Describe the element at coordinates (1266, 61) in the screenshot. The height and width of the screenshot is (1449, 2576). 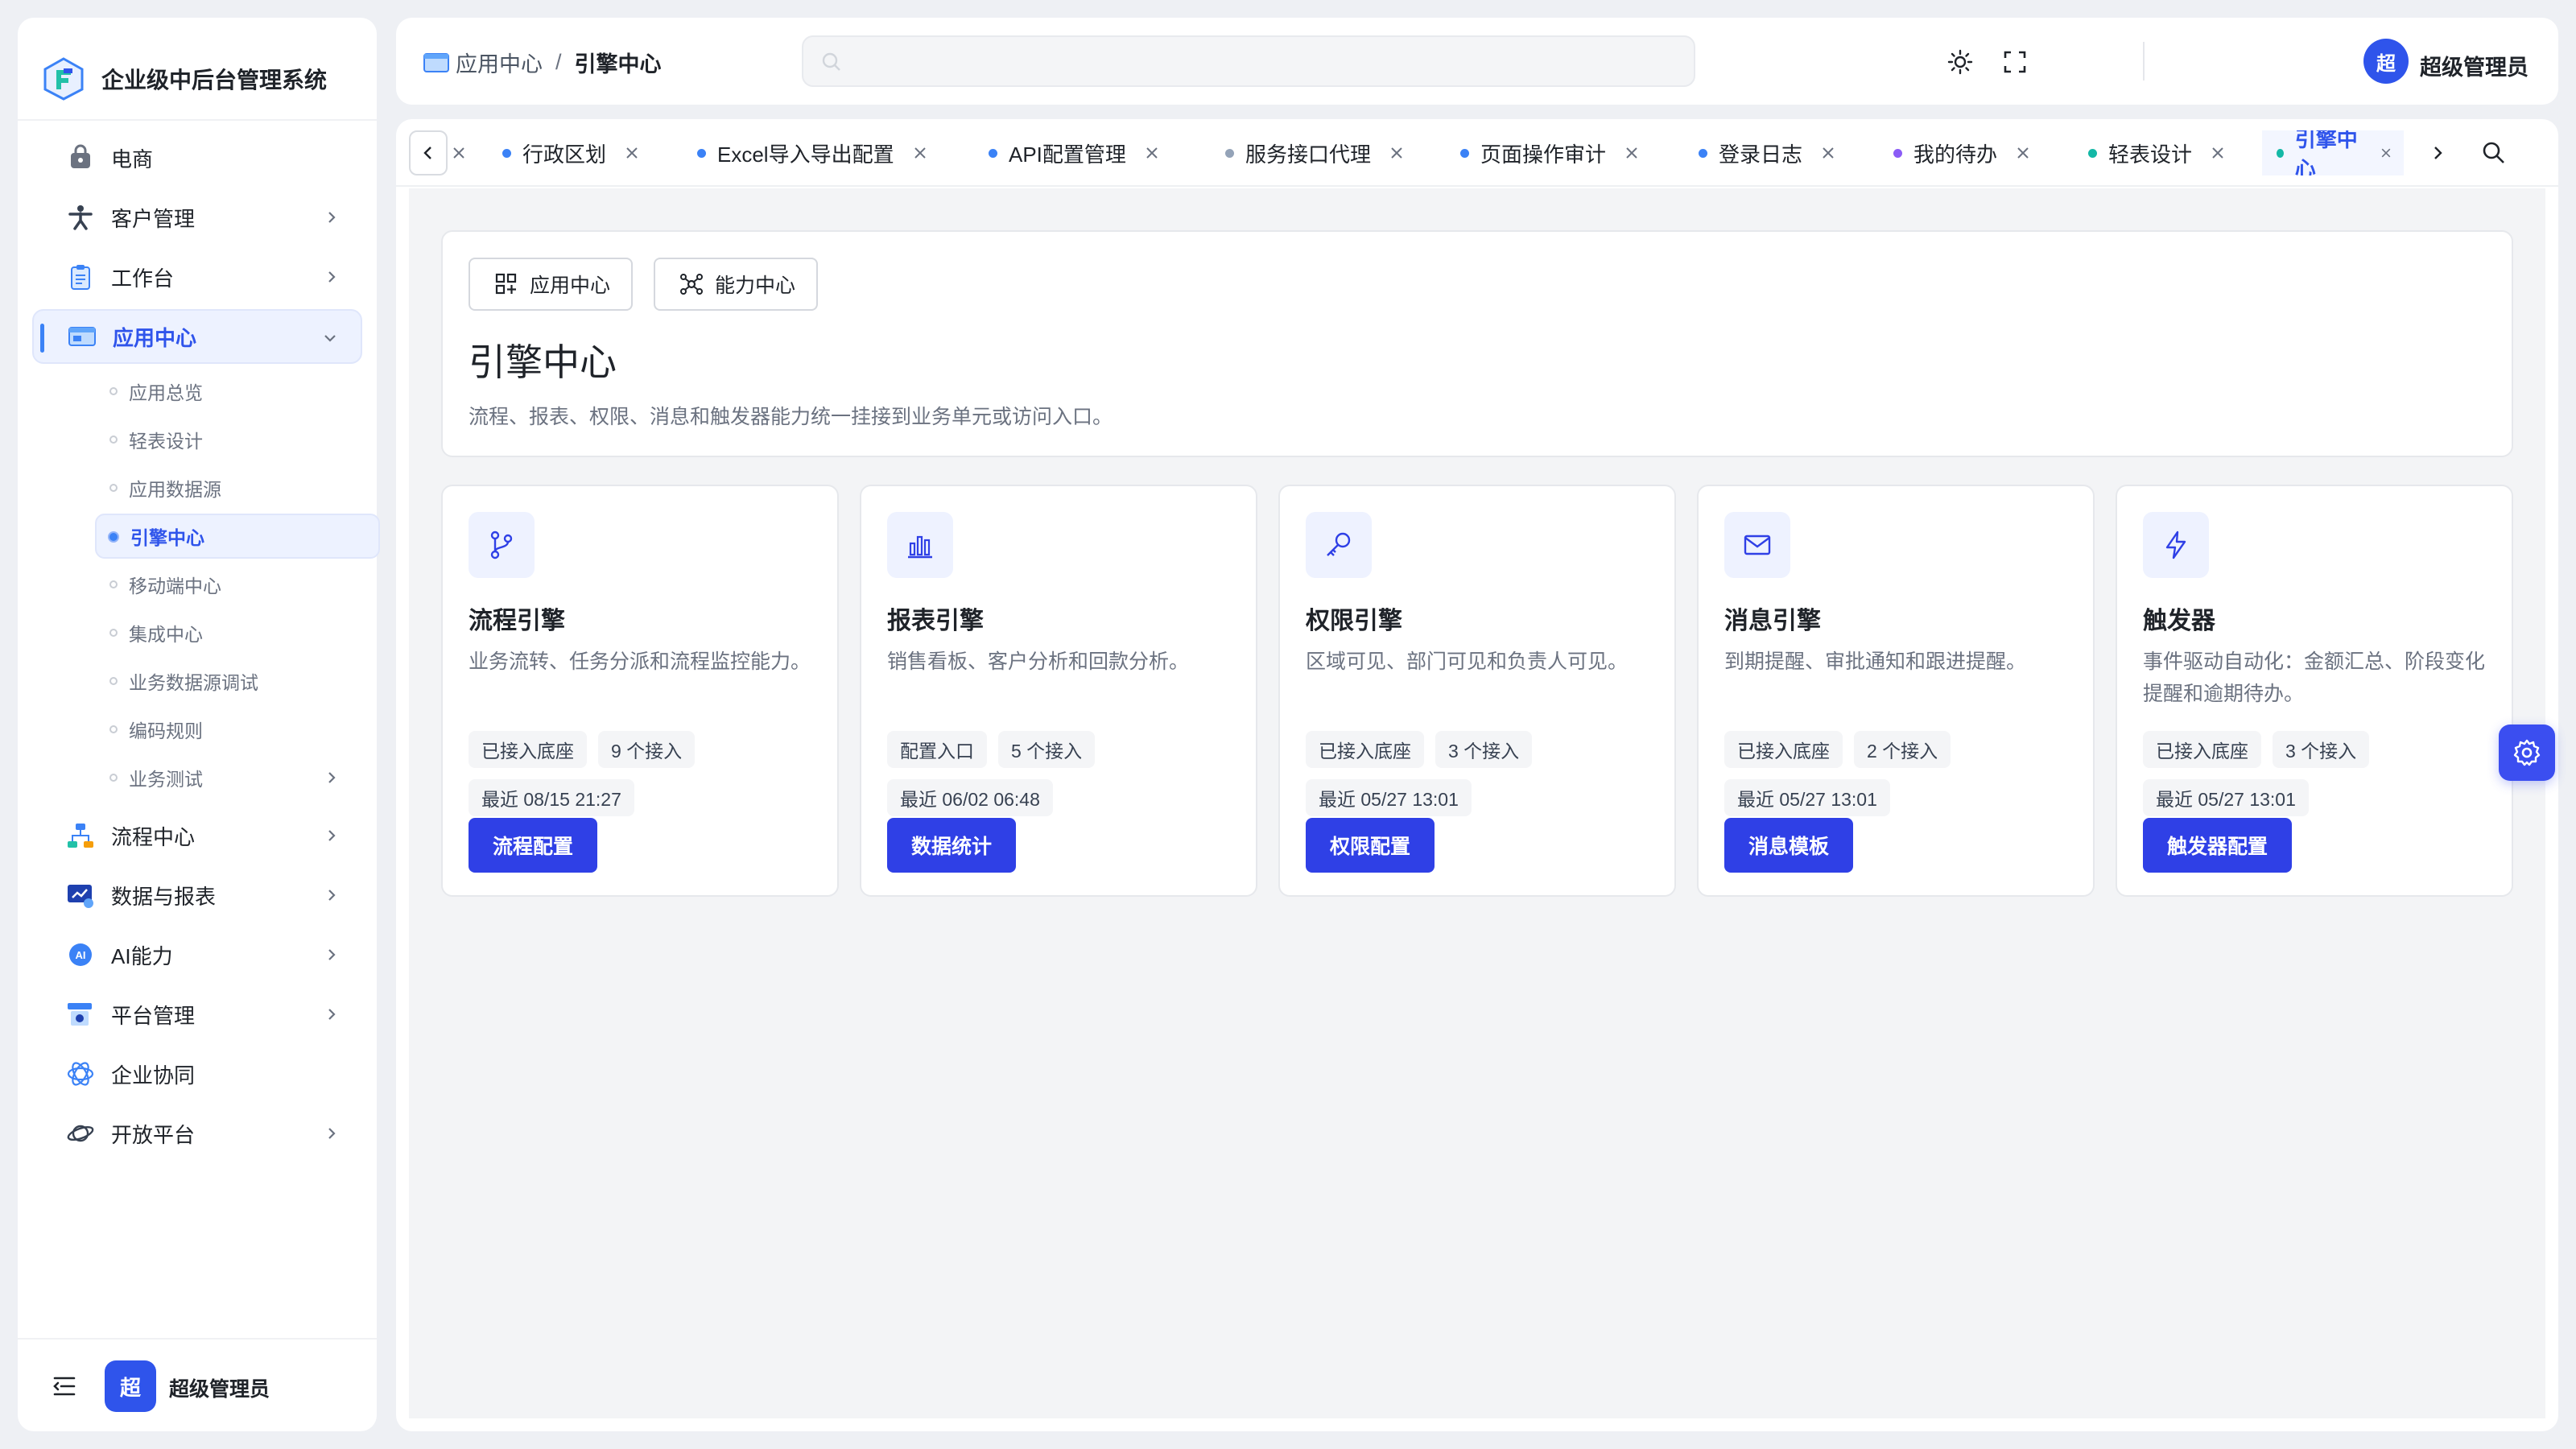
I see `search-input` at that location.